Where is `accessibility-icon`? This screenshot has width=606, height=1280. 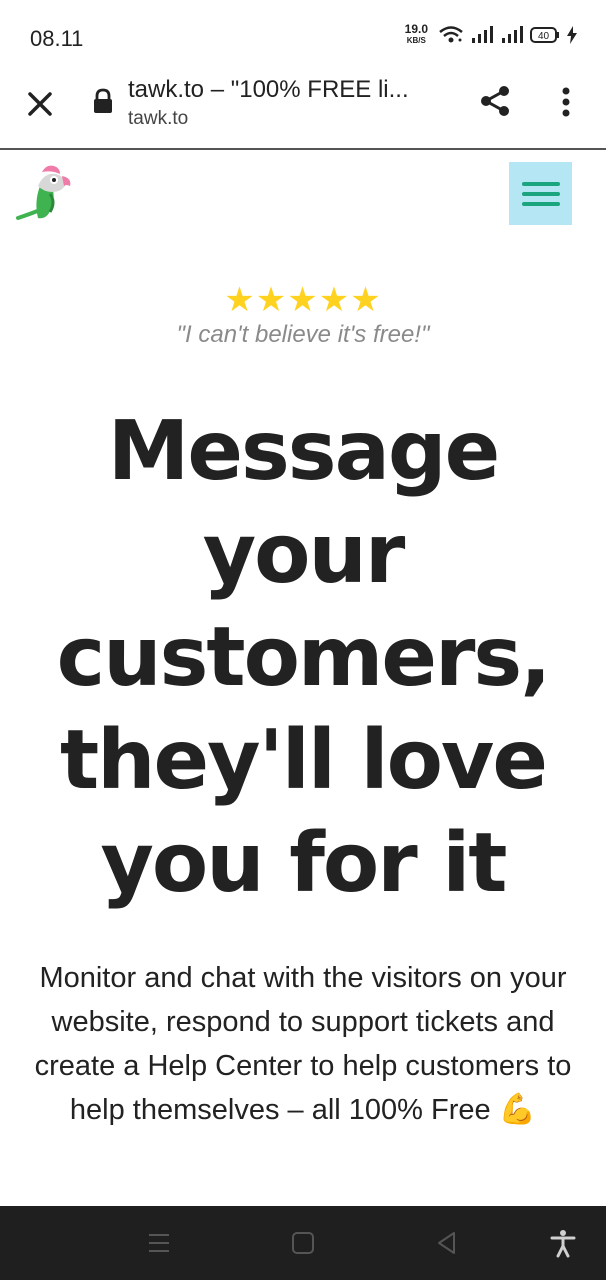
accessibility-icon is located at coordinates (563, 1243).